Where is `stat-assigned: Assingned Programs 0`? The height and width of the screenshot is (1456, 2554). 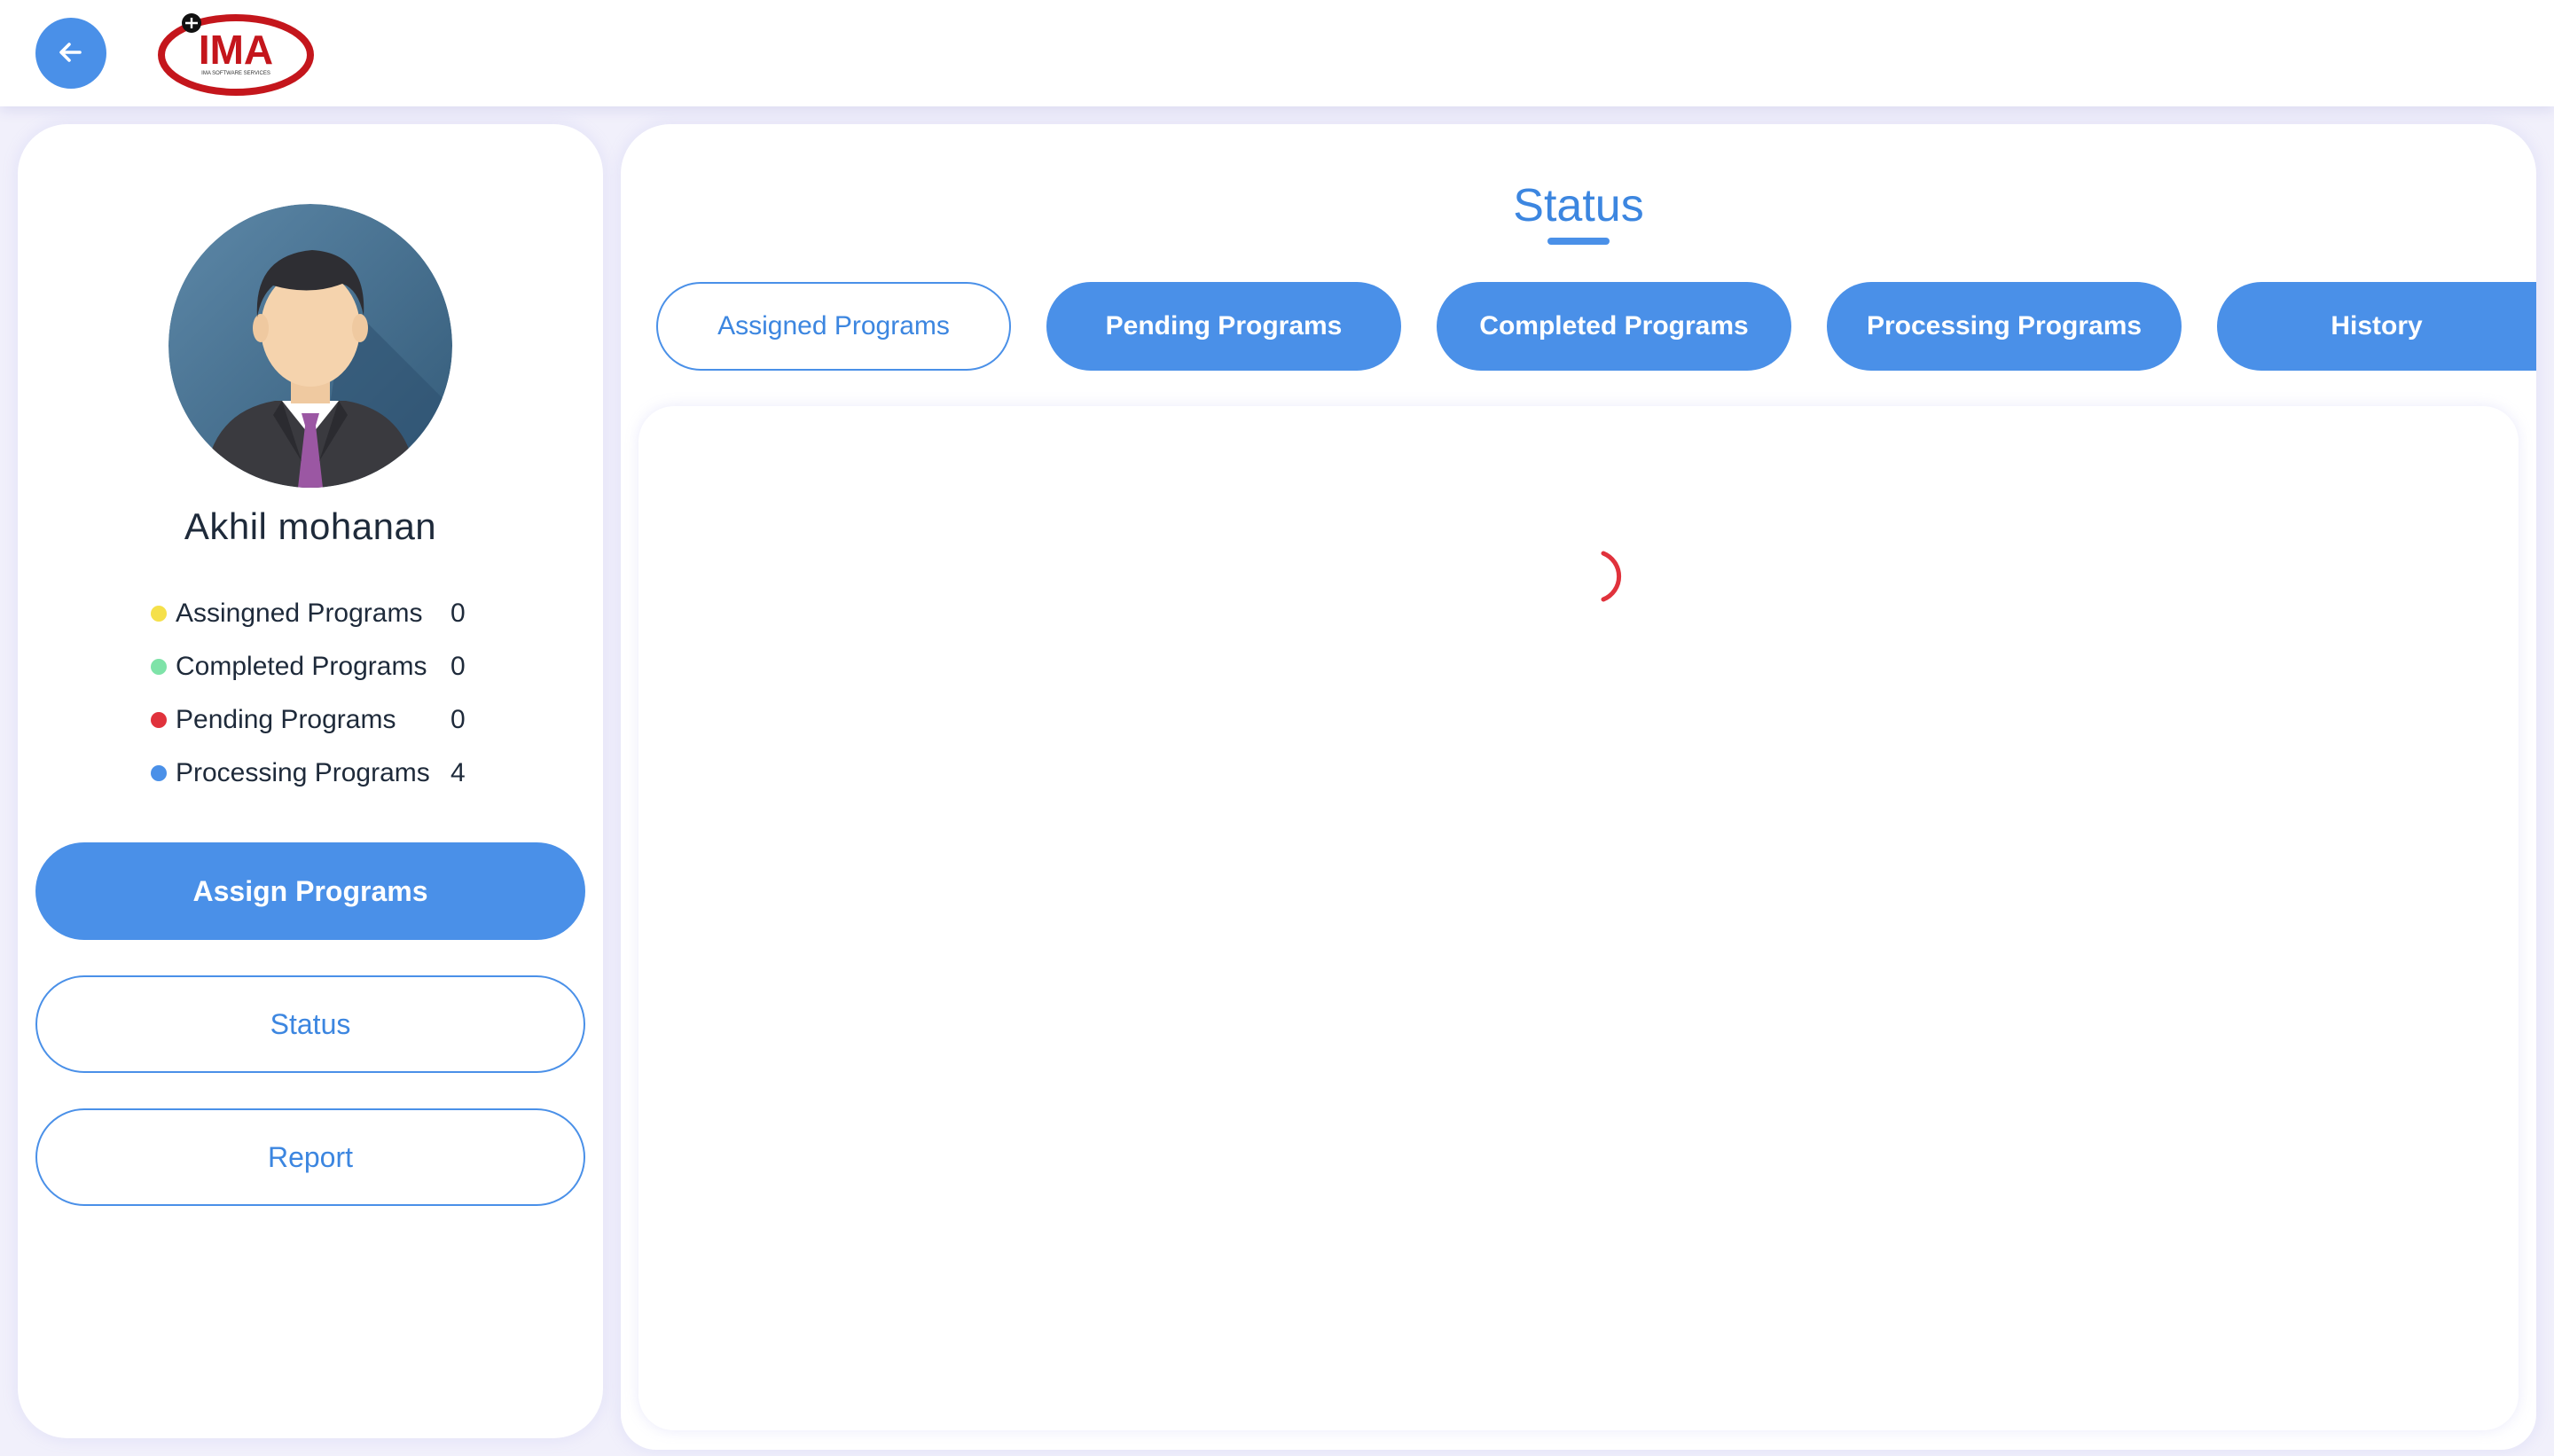
stat-assigned: Assingned Programs 0 is located at coordinates (337, 613).